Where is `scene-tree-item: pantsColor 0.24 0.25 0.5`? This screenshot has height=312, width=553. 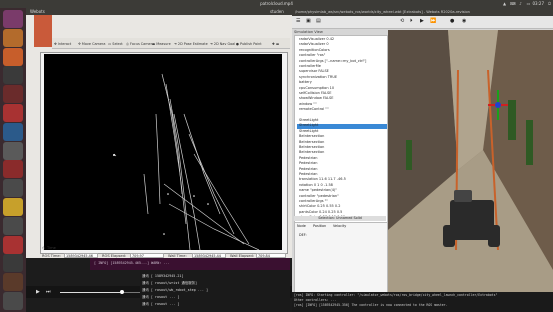
scene-tree-item: pantsColor 0.24 0.25 0.5 is located at coordinates (320, 212).